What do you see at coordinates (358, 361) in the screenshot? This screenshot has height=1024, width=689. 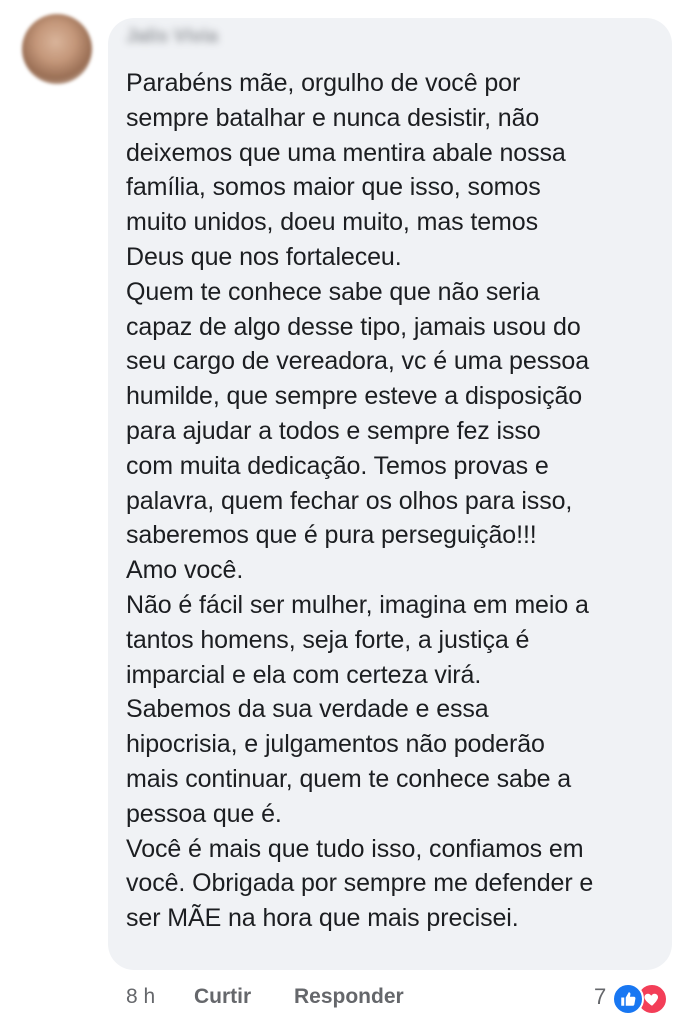 I see `comment-line: seu cargo de vereadora, vc é uma pessoa` at bounding box center [358, 361].